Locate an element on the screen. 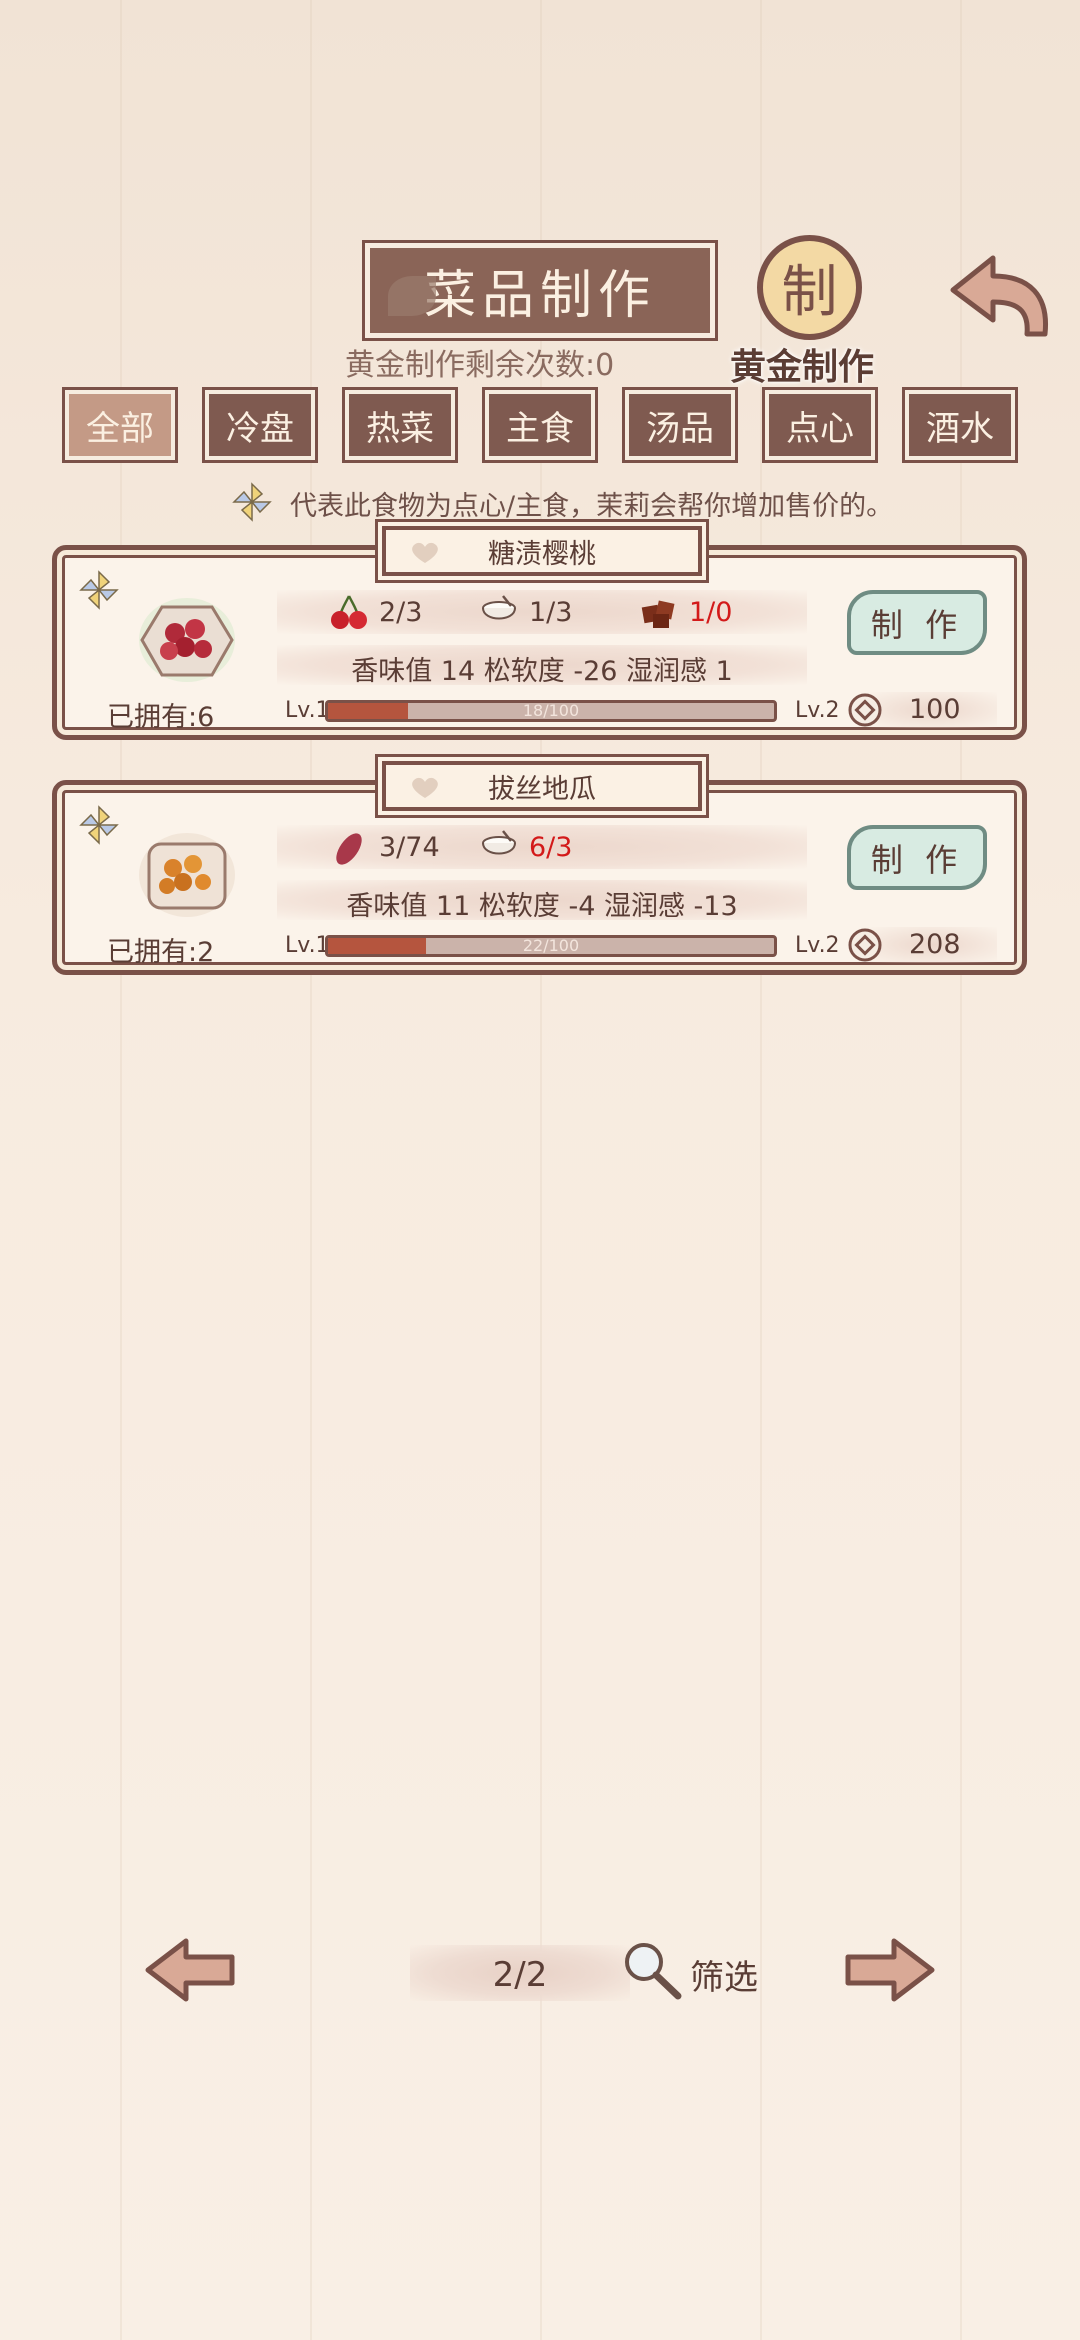 This screenshot has height=2340, width=1080. progress-text: 22/100 is located at coordinates (551, 945).